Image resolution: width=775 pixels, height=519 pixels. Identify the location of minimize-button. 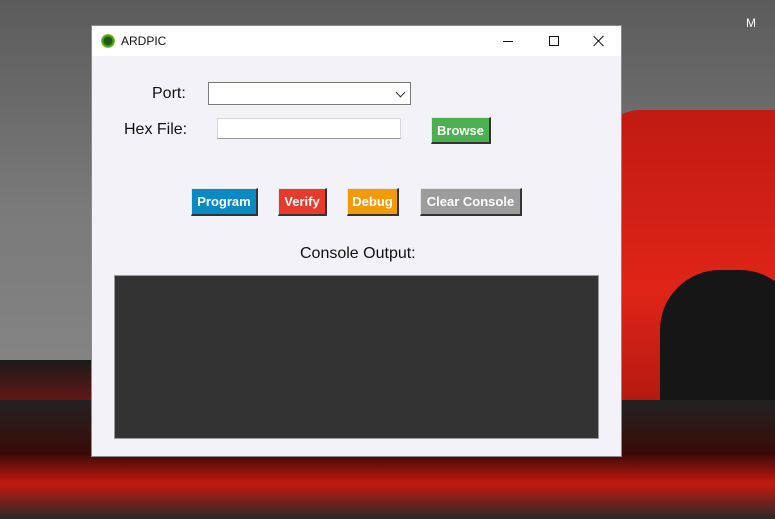
(508, 41).